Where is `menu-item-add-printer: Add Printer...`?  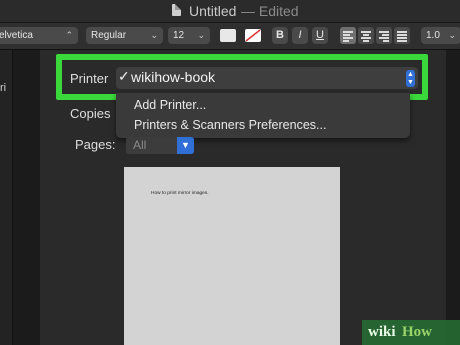
menu-item-add-printer: Add Printer... is located at coordinates (170, 105).